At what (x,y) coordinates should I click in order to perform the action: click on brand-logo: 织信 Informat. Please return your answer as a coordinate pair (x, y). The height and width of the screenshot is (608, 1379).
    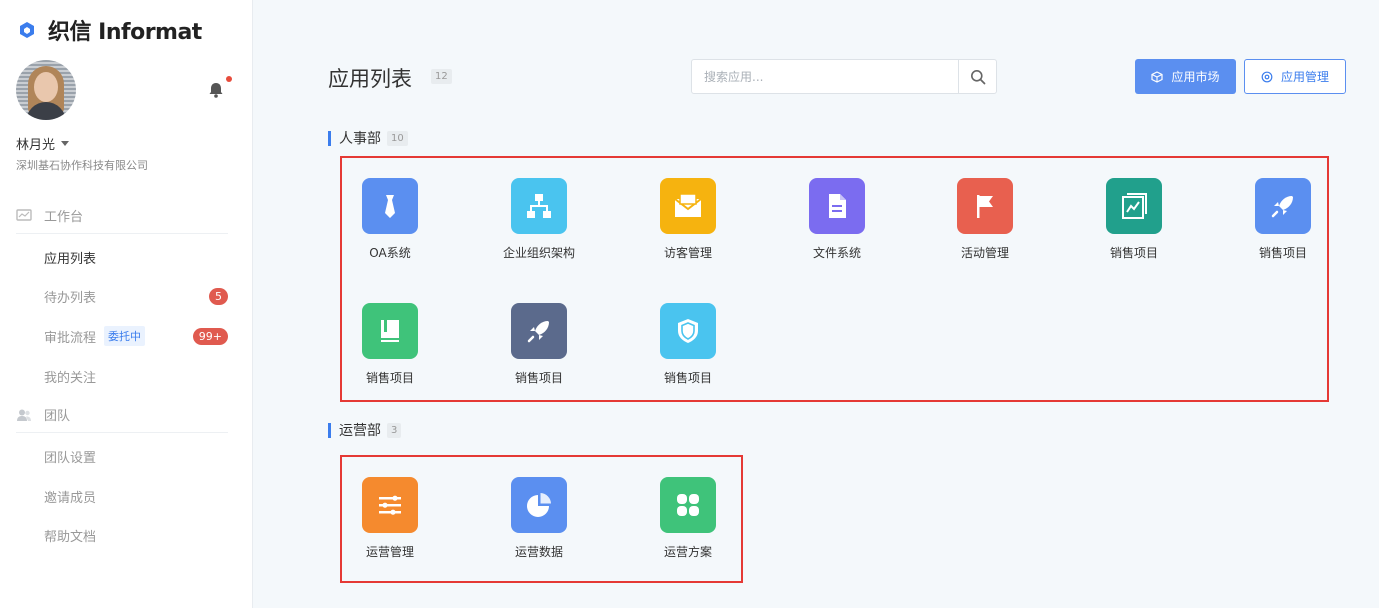
    Looking at the image, I should click on (110, 30).